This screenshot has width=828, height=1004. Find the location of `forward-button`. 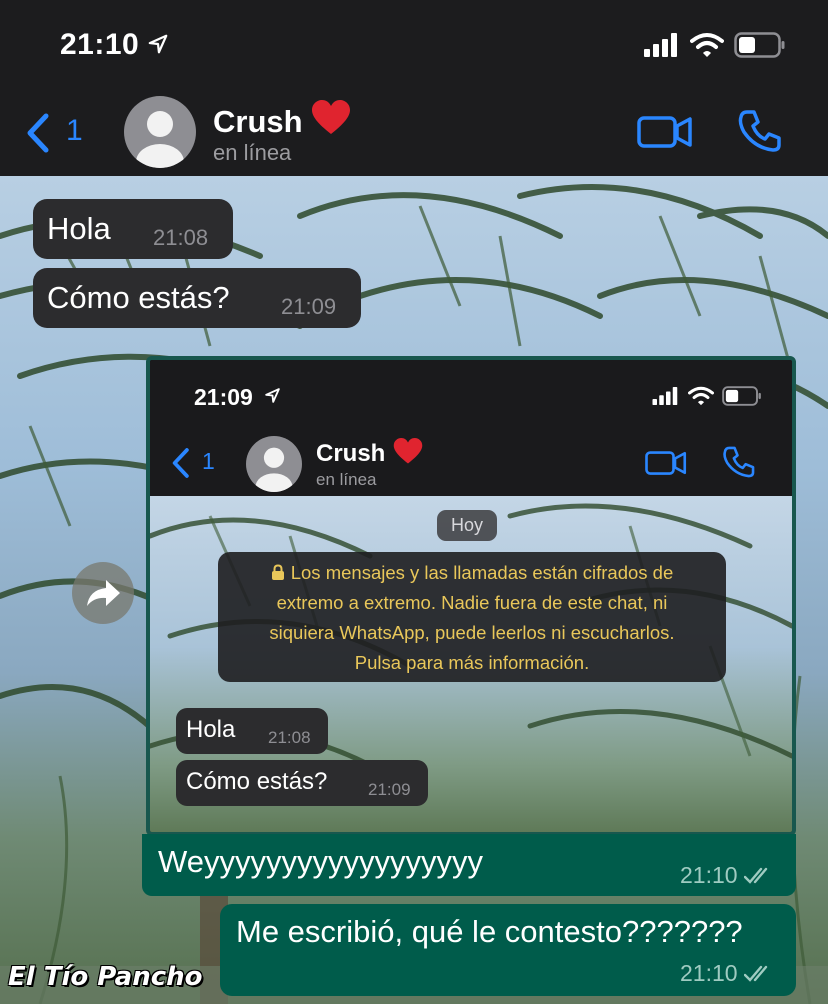

forward-button is located at coordinates (103, 593).